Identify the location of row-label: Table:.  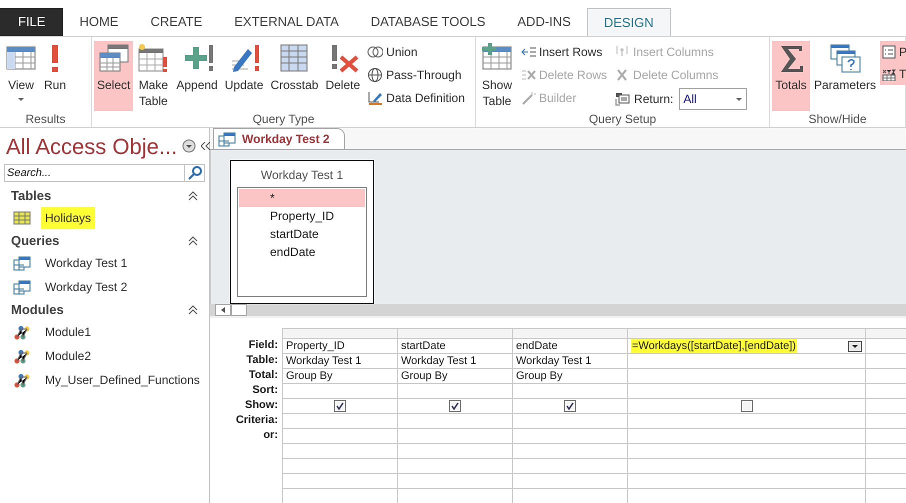
(262, 360).